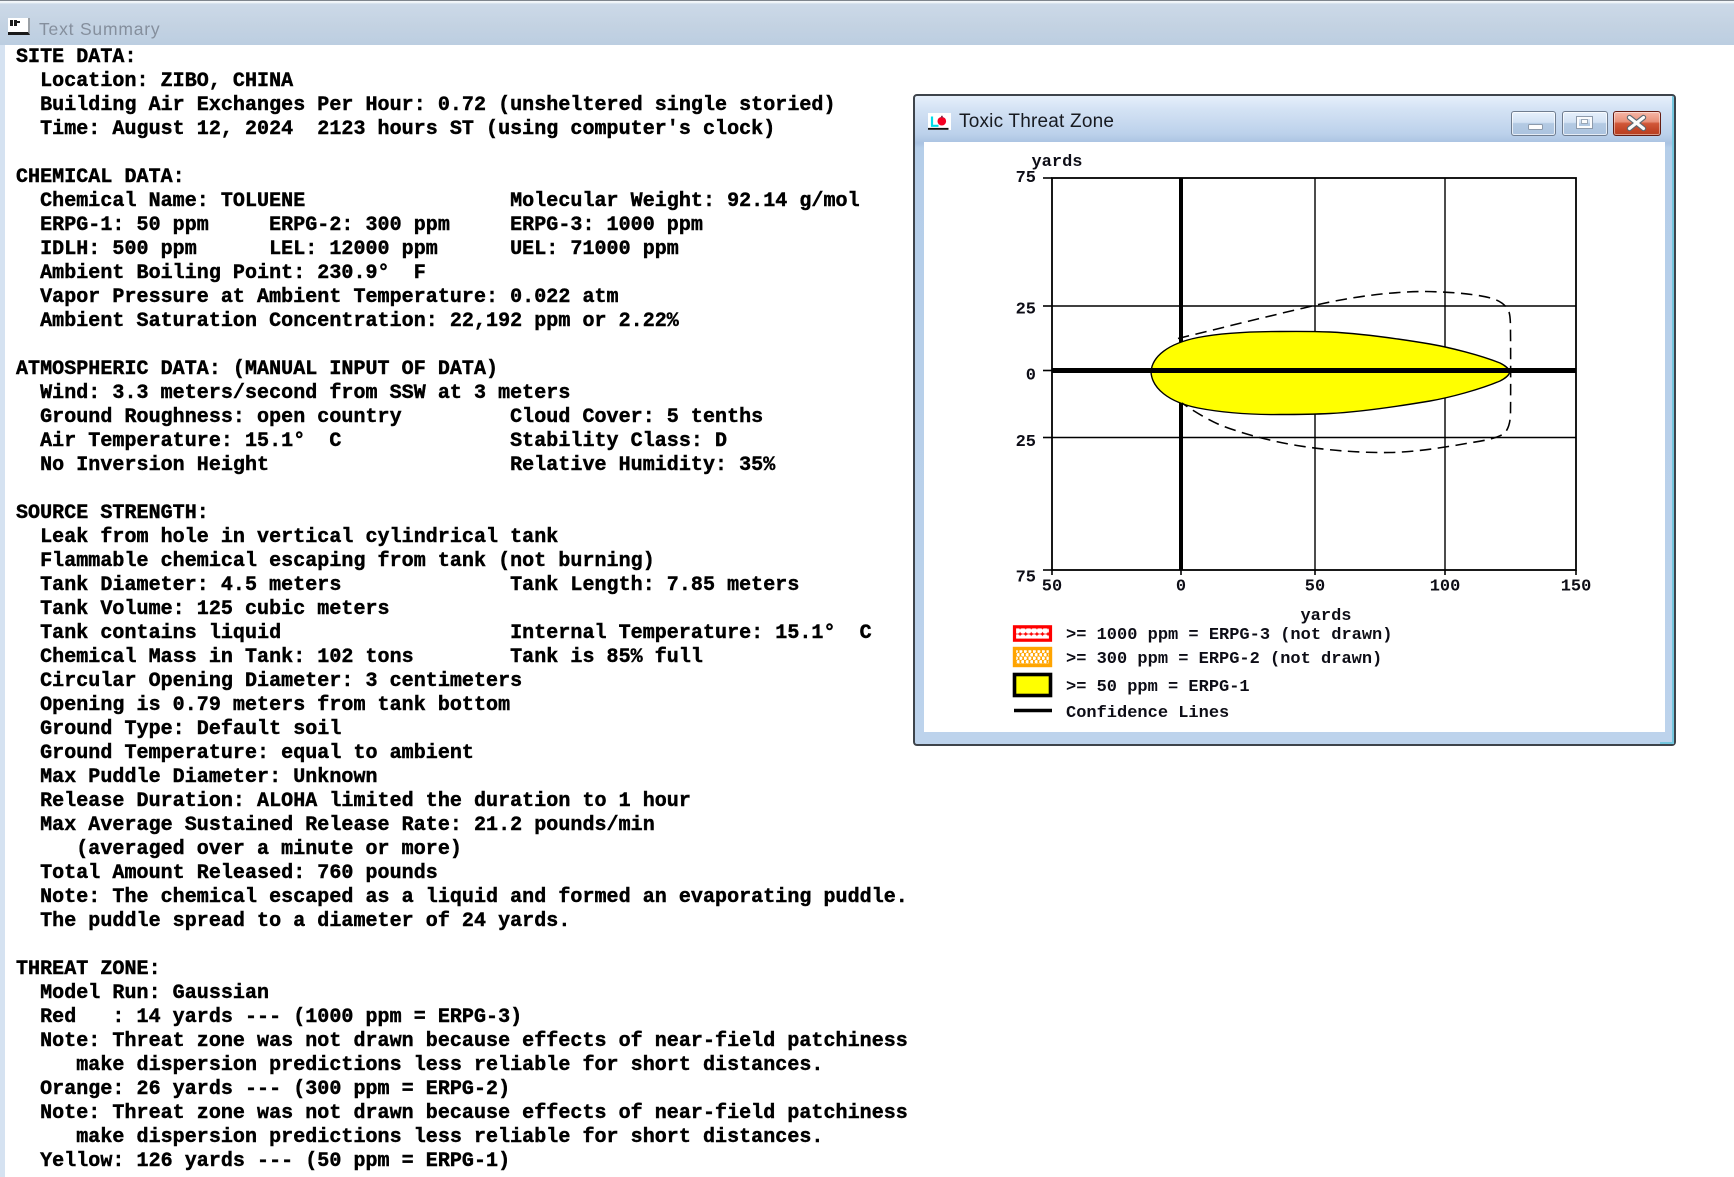 The width and height of the screenshot is (1734, 1177). What do you see at coordinates (1229, 635) in the screenshot?
I see `svg-text:>= 1000 ppm = ERPG-3 (not draw: >= 1000 ppm = ERPG-3 (not drawn)` at bounding box center [1229, 635].